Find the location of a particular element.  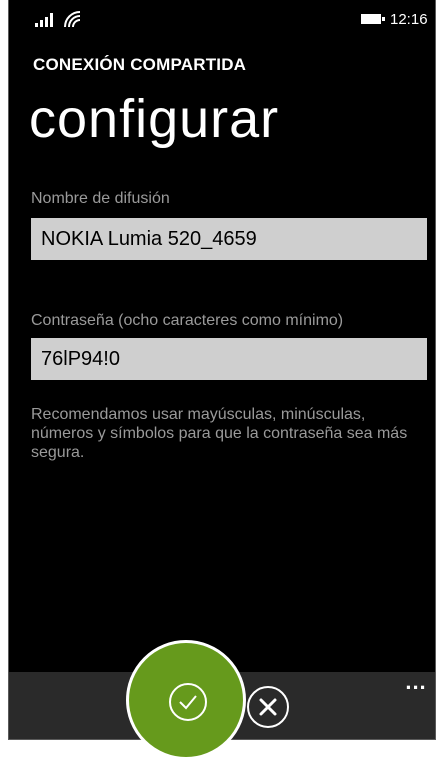

cancel-button is located at coordinates (268, 707).